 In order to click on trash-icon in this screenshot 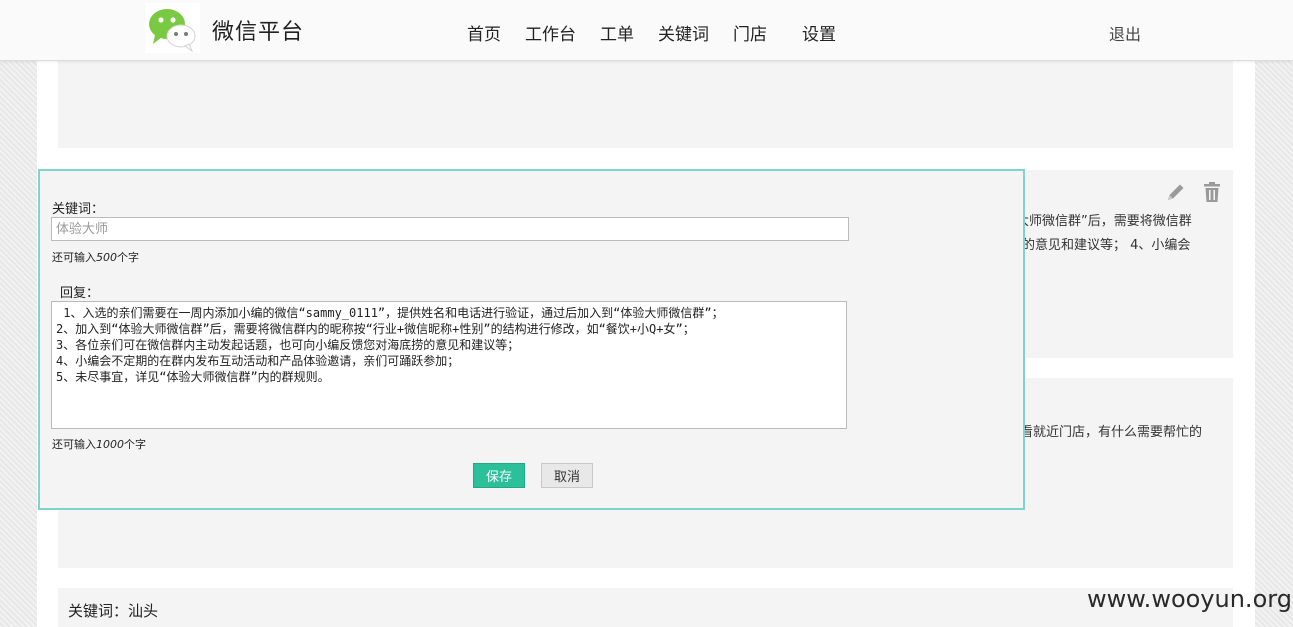, I will do `click(1212, 194)`.